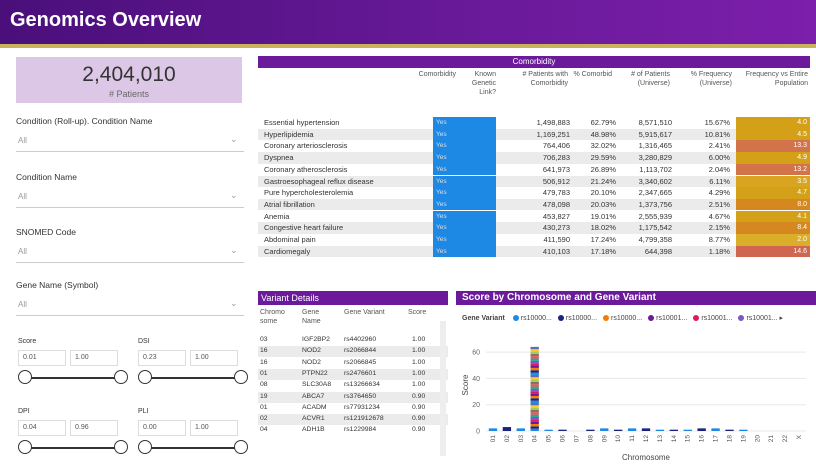 The height and width of the screenshot is (466, 816). What do you see at coordinates (162, 358) in the screenshot?
I see `range-min-input: 0.23` at bounding box center [162, 358].